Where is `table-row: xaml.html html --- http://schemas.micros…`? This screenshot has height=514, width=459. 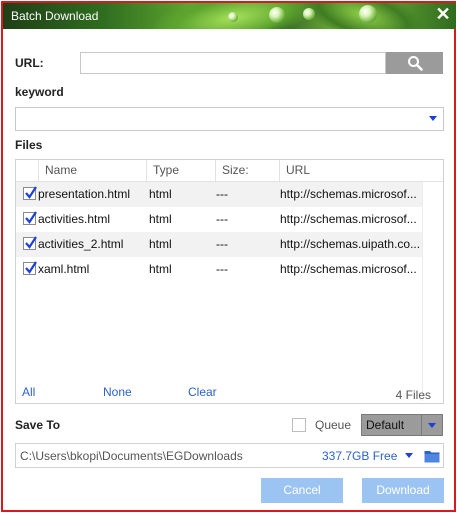
table-row: xaml.html html --- http://schemas.micros… is located at coordinates (219, 269).